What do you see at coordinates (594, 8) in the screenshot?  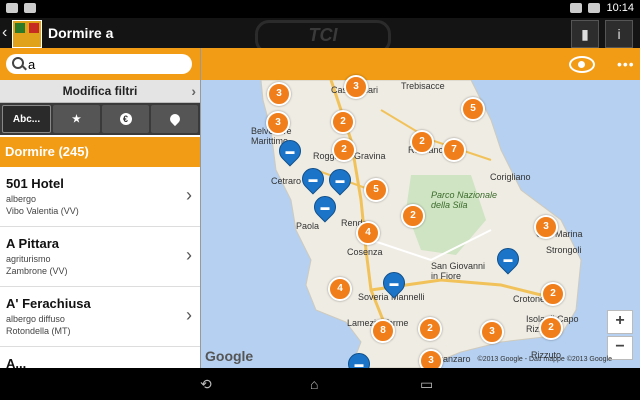 I see `battery-icon` at bounding box center [594, 8].